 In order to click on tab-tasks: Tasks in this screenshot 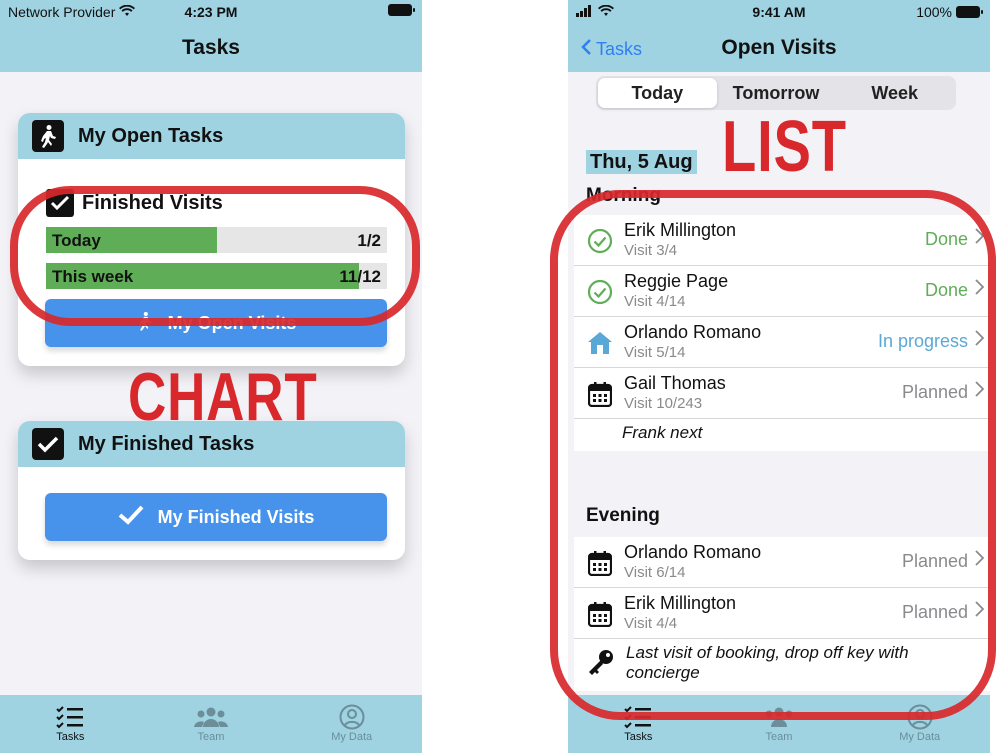, I will do `click(70, 724)`.